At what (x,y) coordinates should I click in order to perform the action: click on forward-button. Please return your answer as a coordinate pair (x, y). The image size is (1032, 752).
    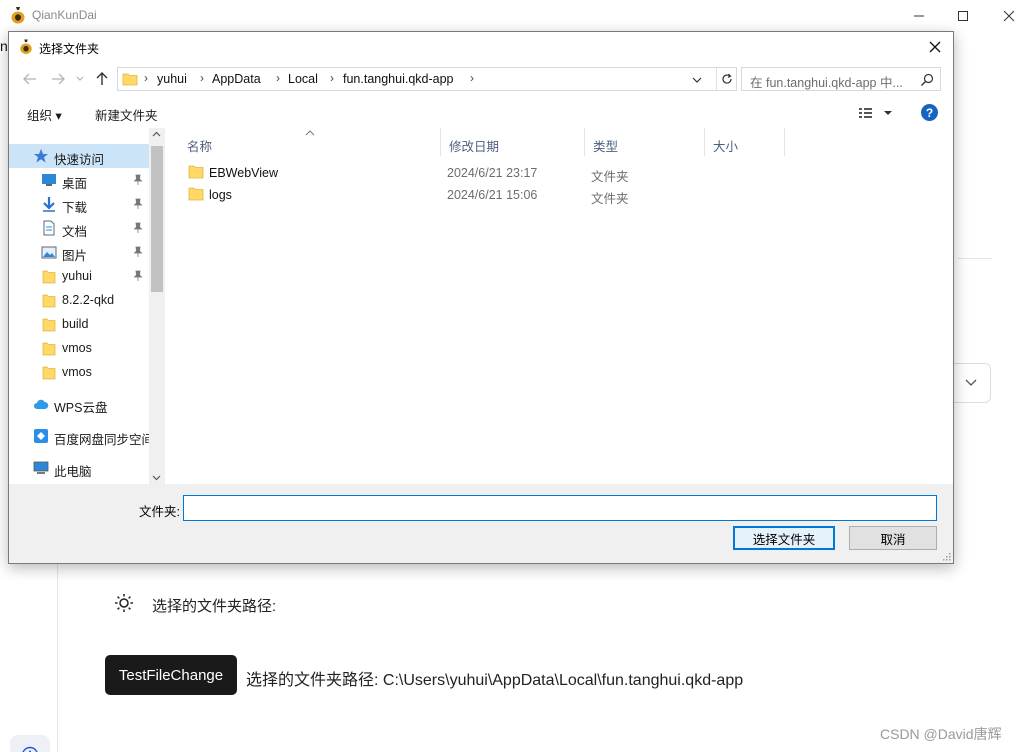
    Looking at the image, I should click on (58, 79).